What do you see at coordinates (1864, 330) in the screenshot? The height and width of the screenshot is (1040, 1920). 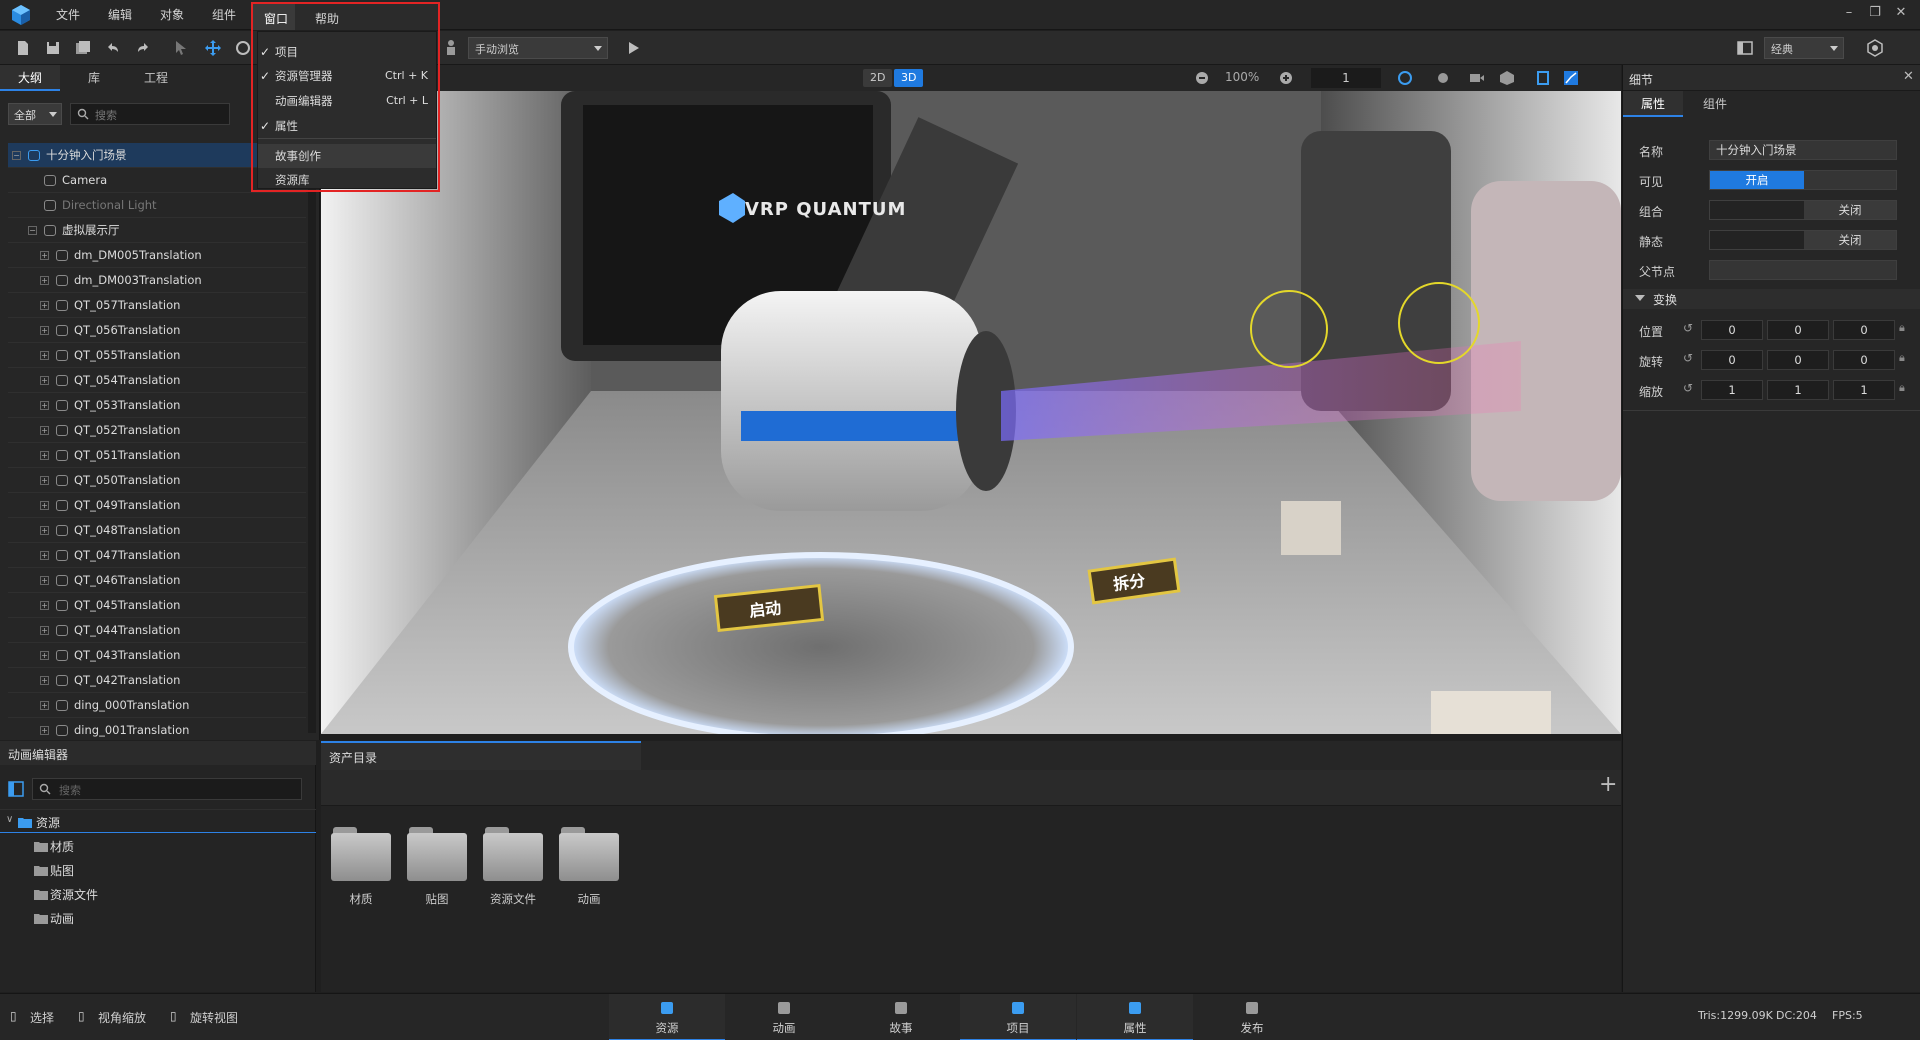 I see `position-z: 0` at bounding box center [1864, 330].